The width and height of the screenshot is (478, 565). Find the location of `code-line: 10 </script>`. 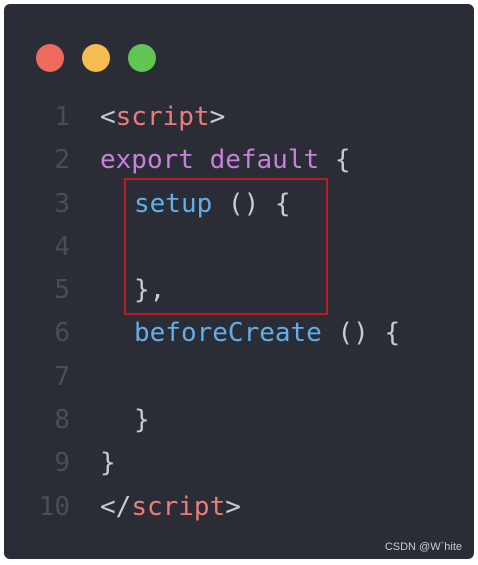

code-line: 10 </script> is located at coordinates (239, 507).